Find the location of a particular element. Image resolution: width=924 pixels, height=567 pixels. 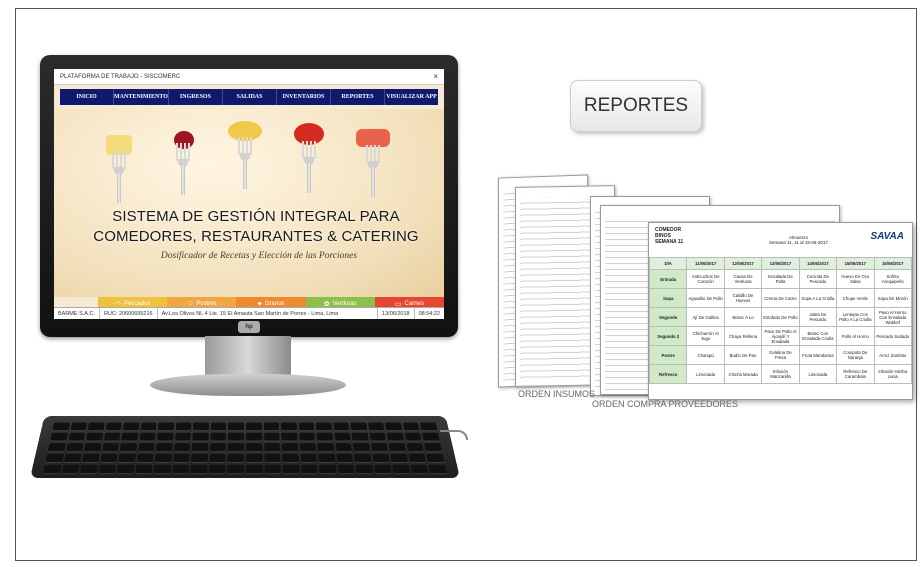

table-cell: Compota De Naranja is located at coordinates (855, 355).